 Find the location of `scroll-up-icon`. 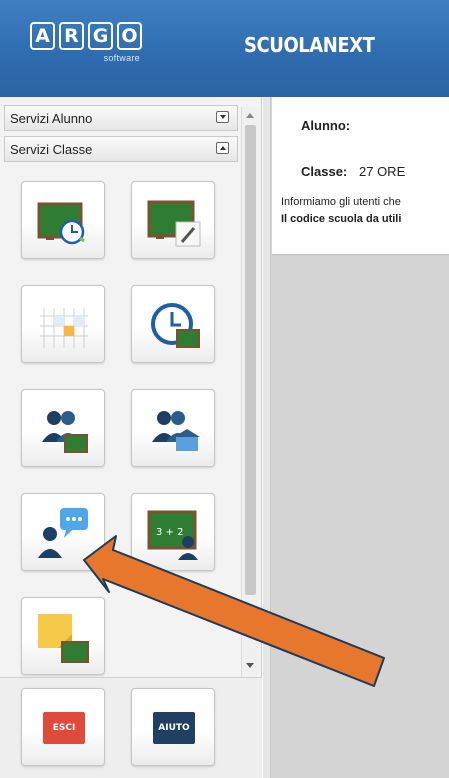

scroll-up-icon is located at coordinates (250, 115).